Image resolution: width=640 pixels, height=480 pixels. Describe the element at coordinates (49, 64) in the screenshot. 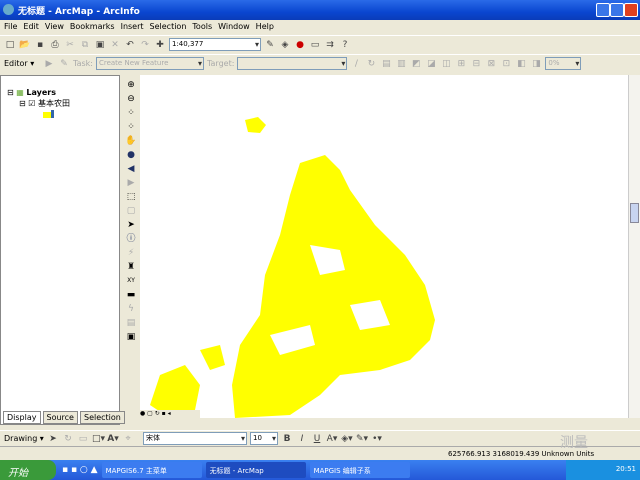

I see `edit-tool-icon: ▶` at that location.